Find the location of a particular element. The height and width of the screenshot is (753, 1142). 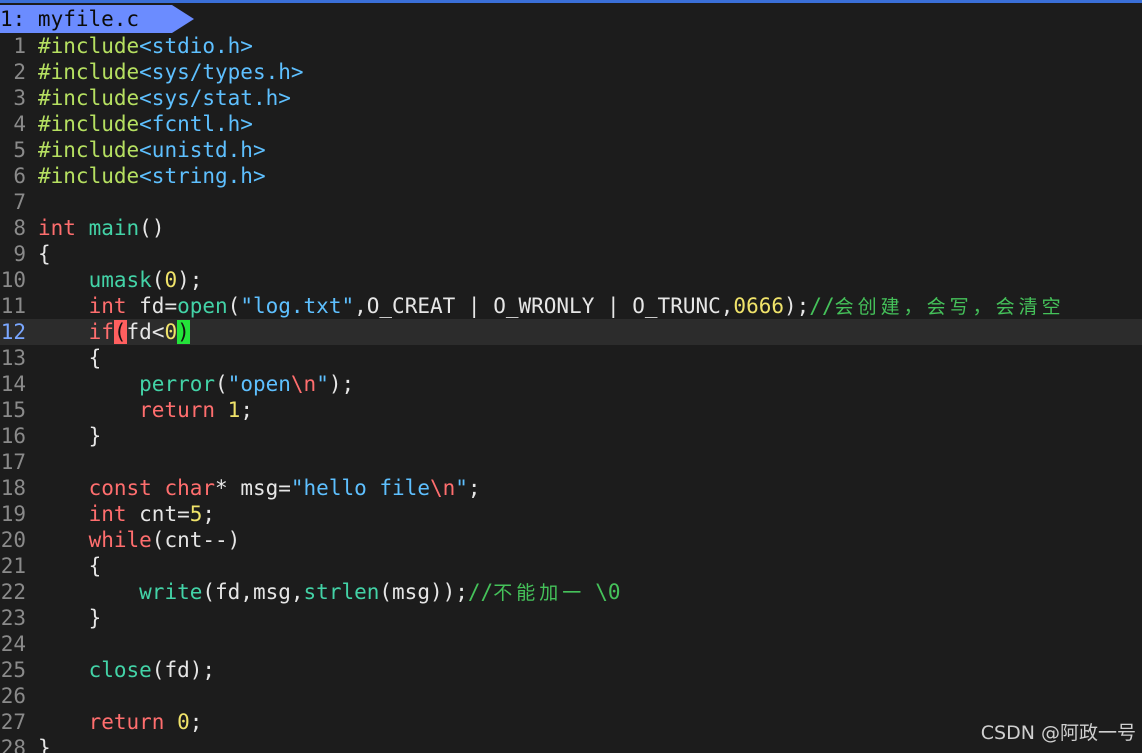

code-token: return is located at coordinates (177, 410).